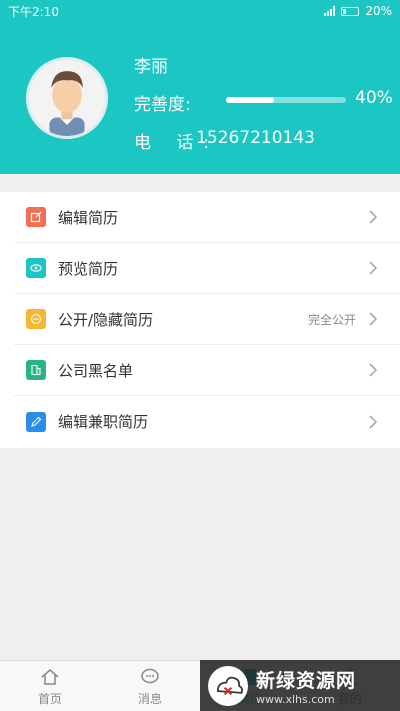 The width and height of the screenshot is (400, 711). I want to click on status-icons: 20%, so click(358, 11).